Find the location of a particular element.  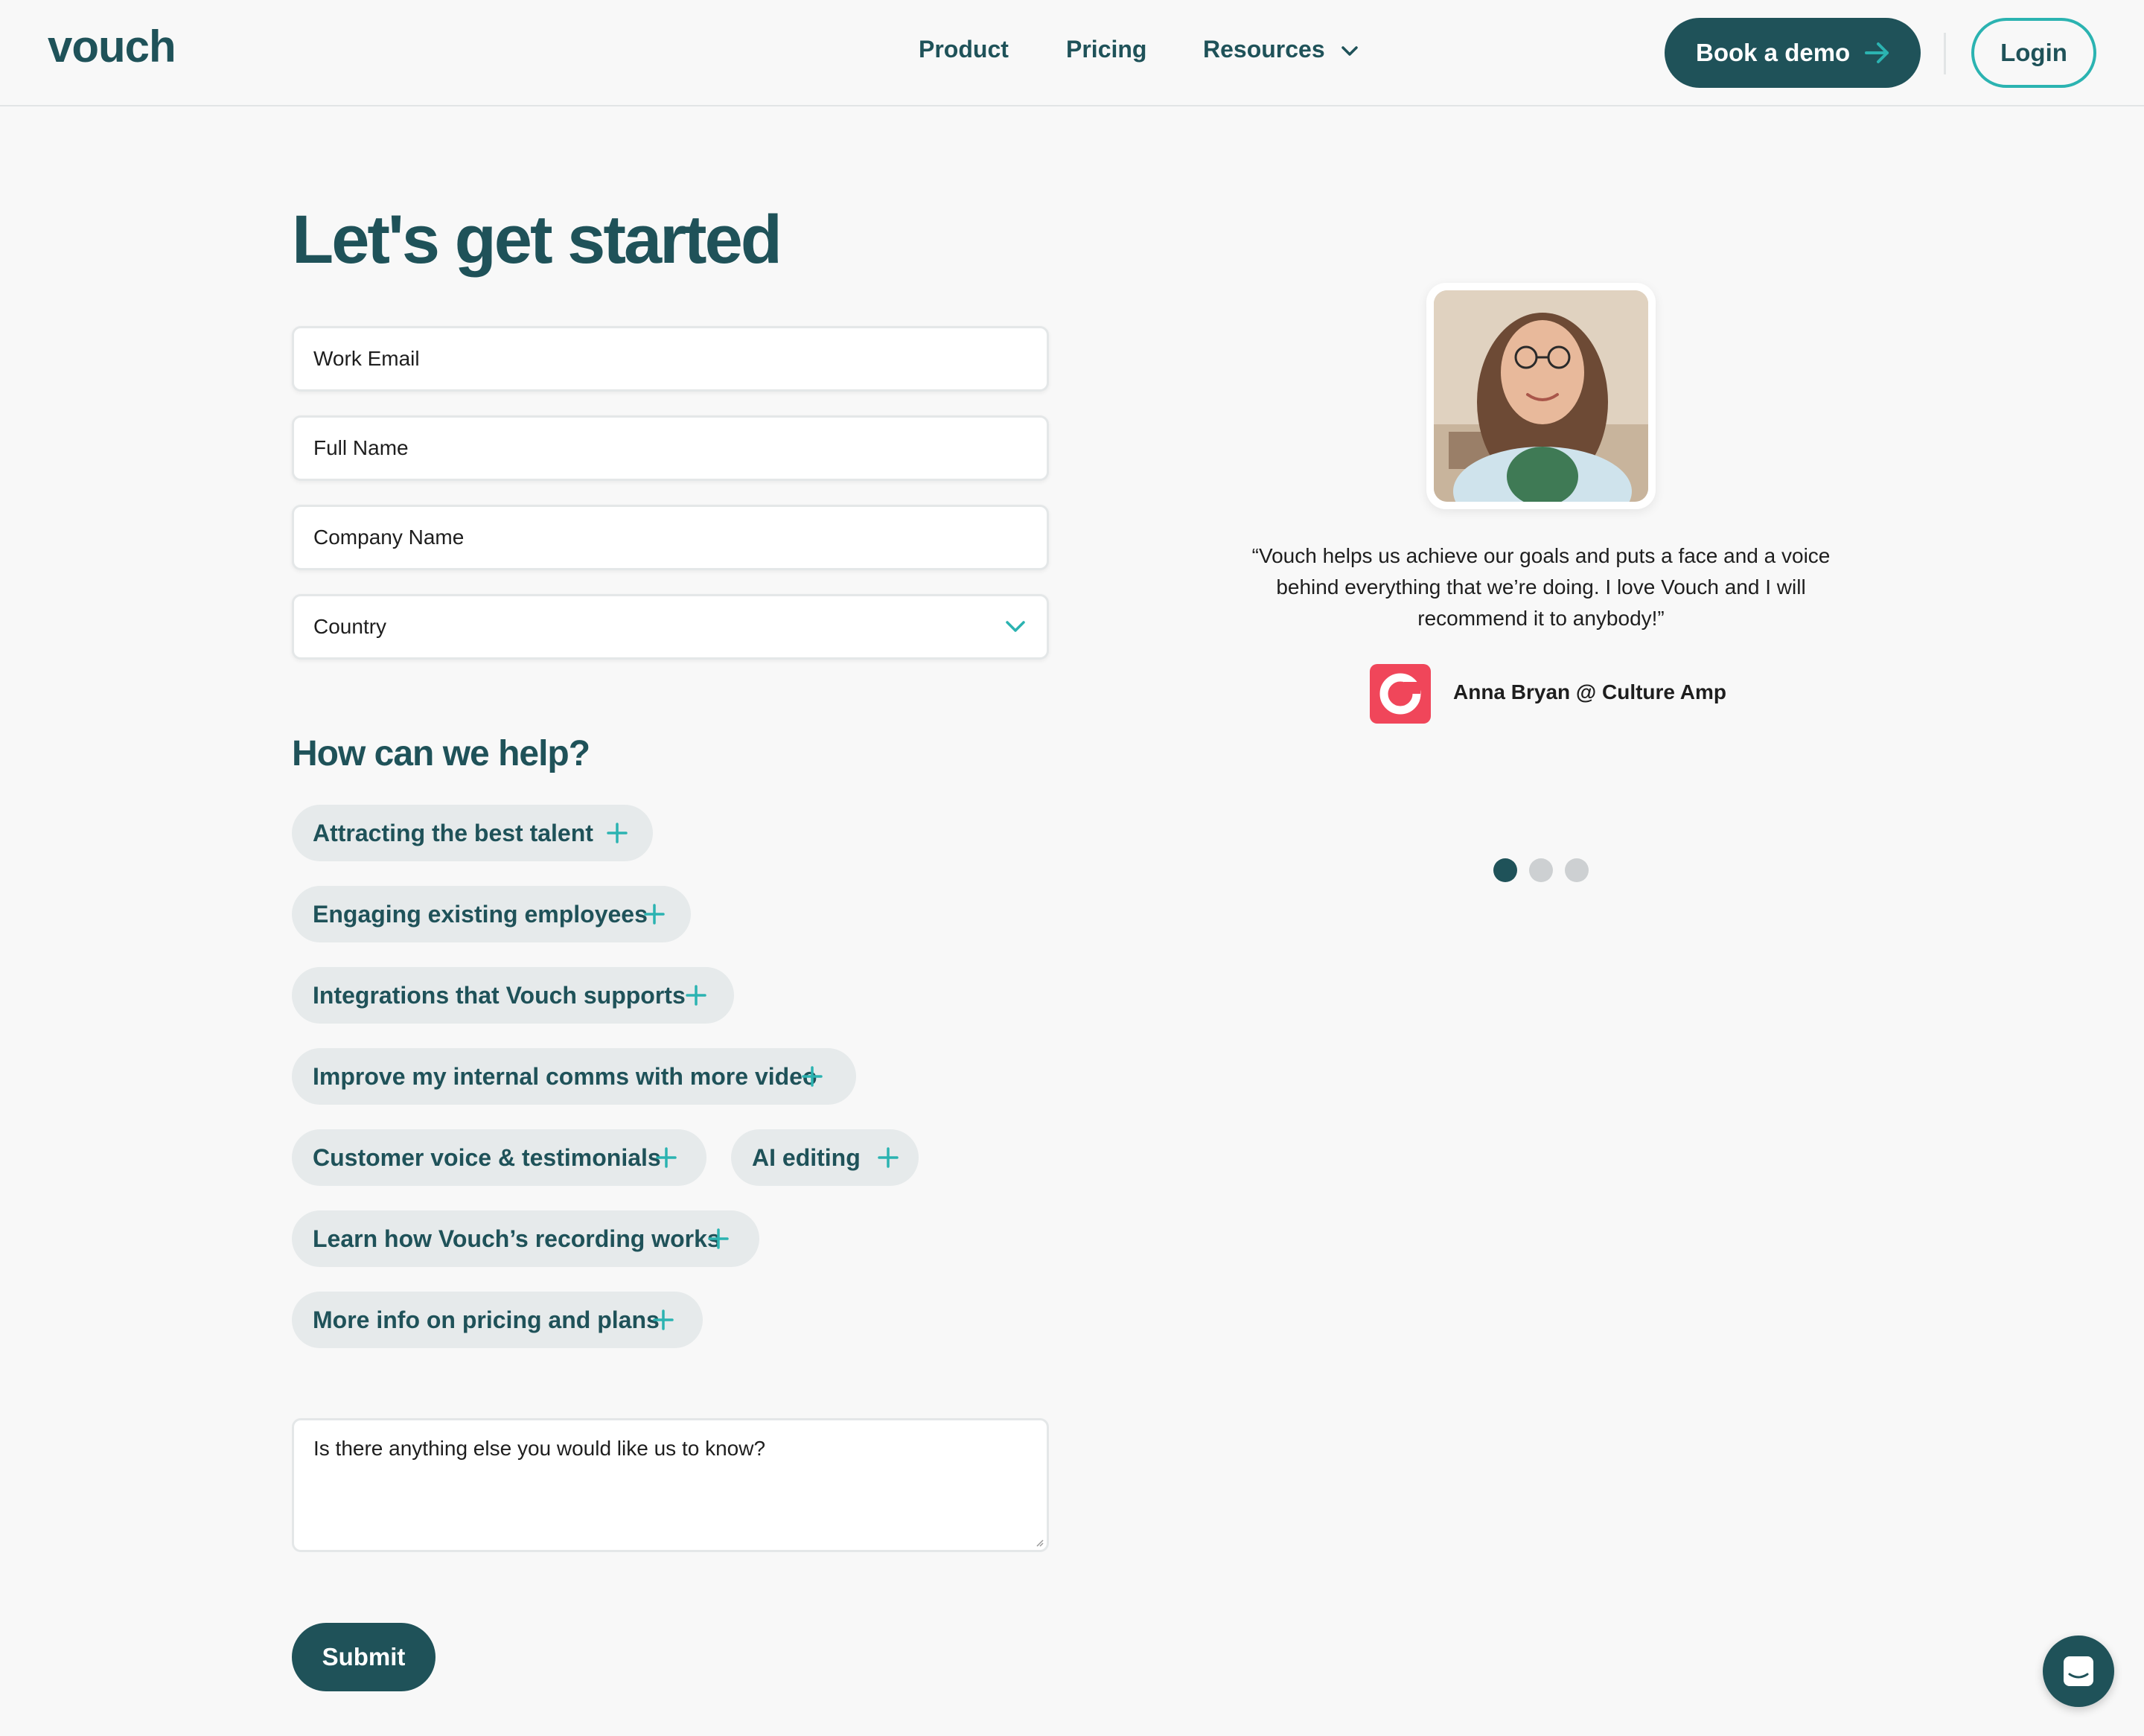

person-portrait-image is located at coordinates (1541, 396).